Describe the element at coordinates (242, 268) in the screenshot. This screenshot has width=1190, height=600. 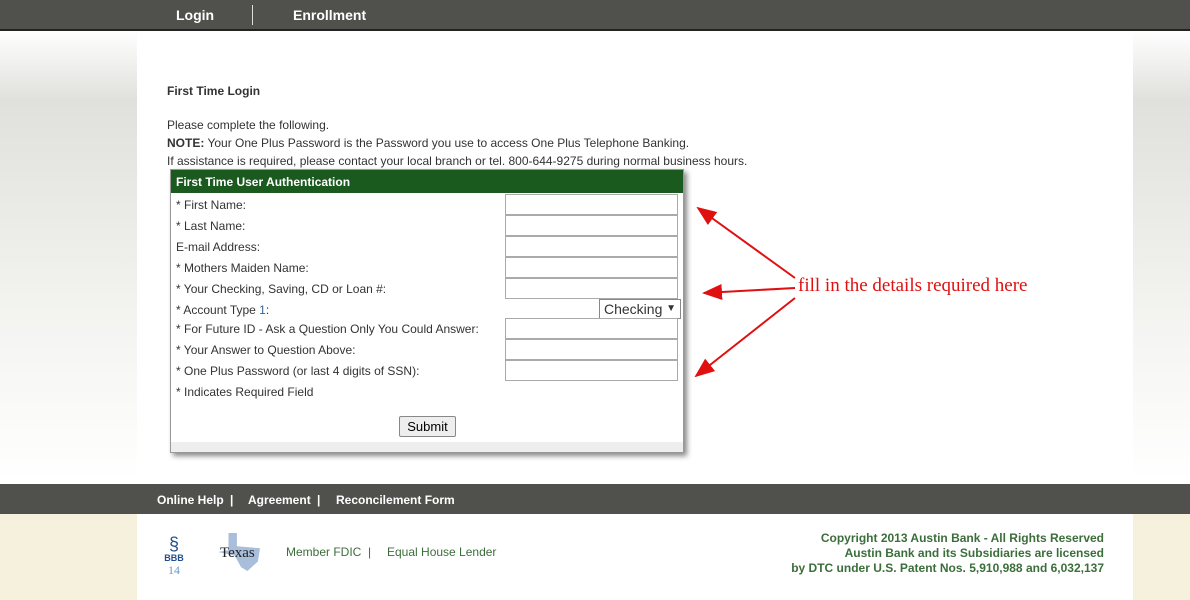
I see `field-label: * Mothers Maiden Name:` at that location.